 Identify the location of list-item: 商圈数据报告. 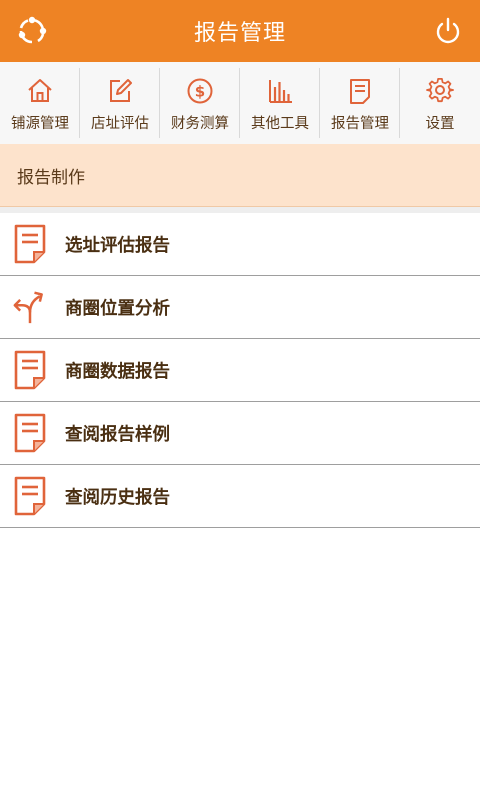
(240, 370).